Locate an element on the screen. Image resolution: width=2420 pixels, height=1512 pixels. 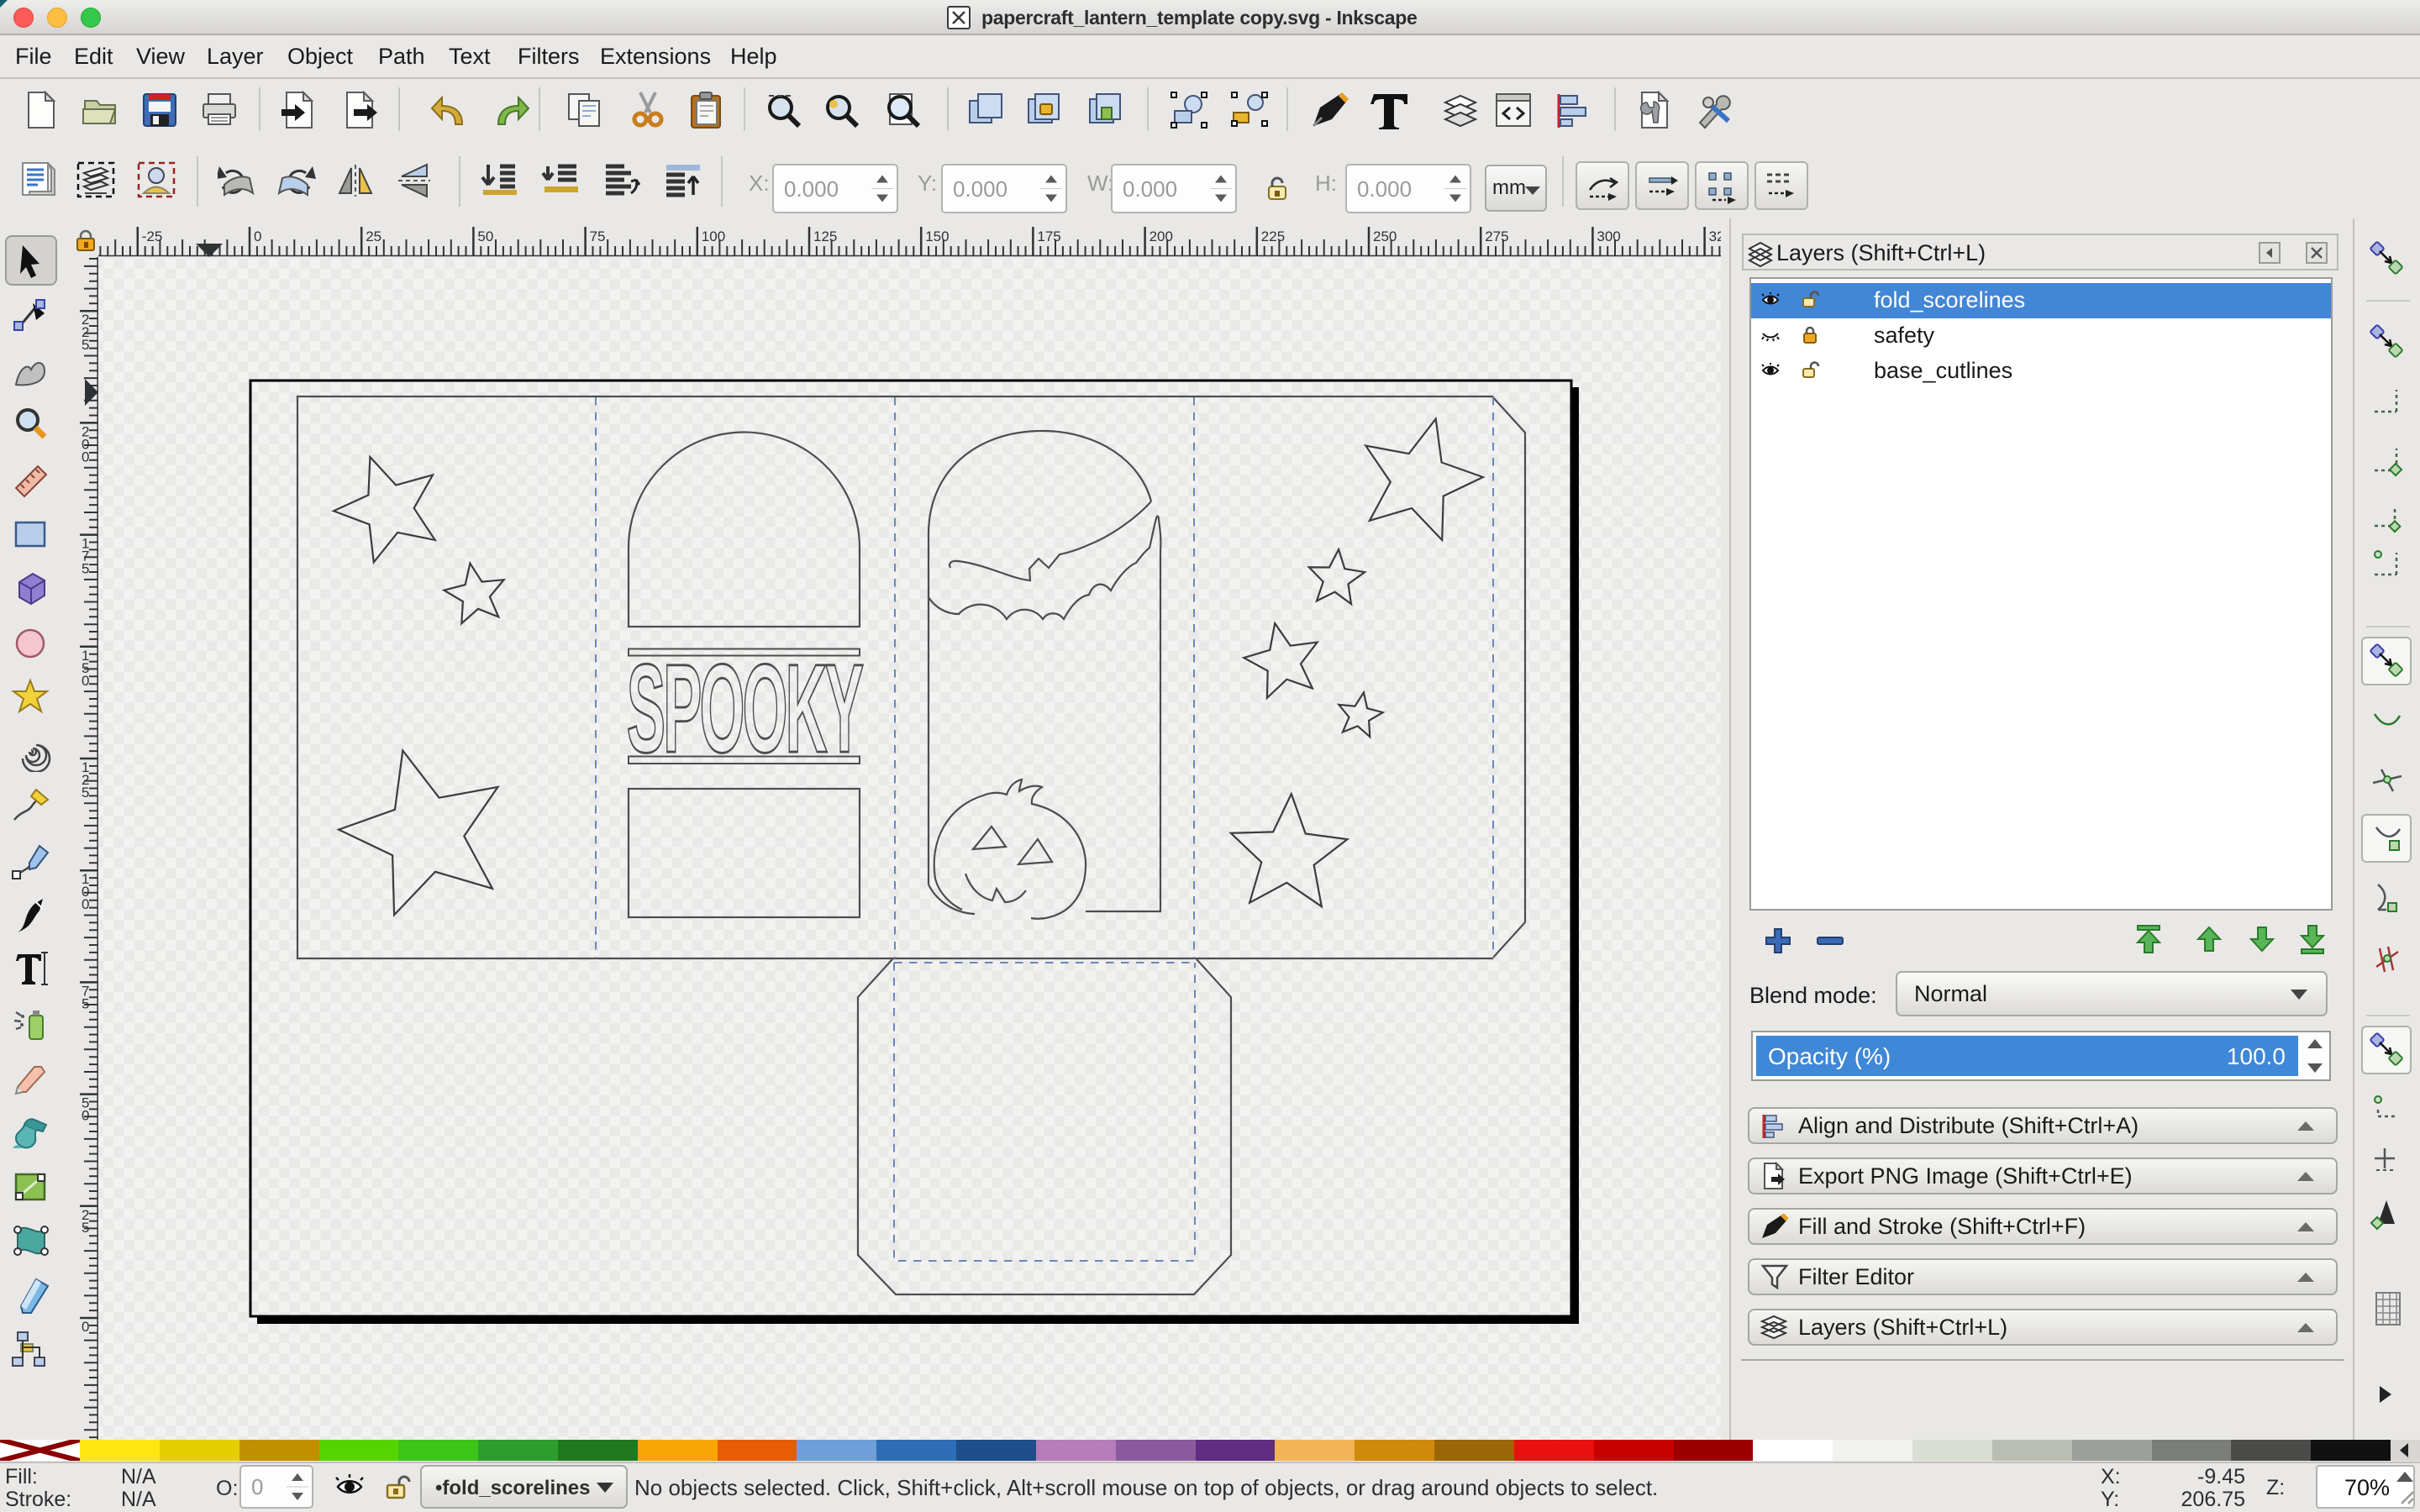
svg-text: 175 is located at coordinates (1048, 236).